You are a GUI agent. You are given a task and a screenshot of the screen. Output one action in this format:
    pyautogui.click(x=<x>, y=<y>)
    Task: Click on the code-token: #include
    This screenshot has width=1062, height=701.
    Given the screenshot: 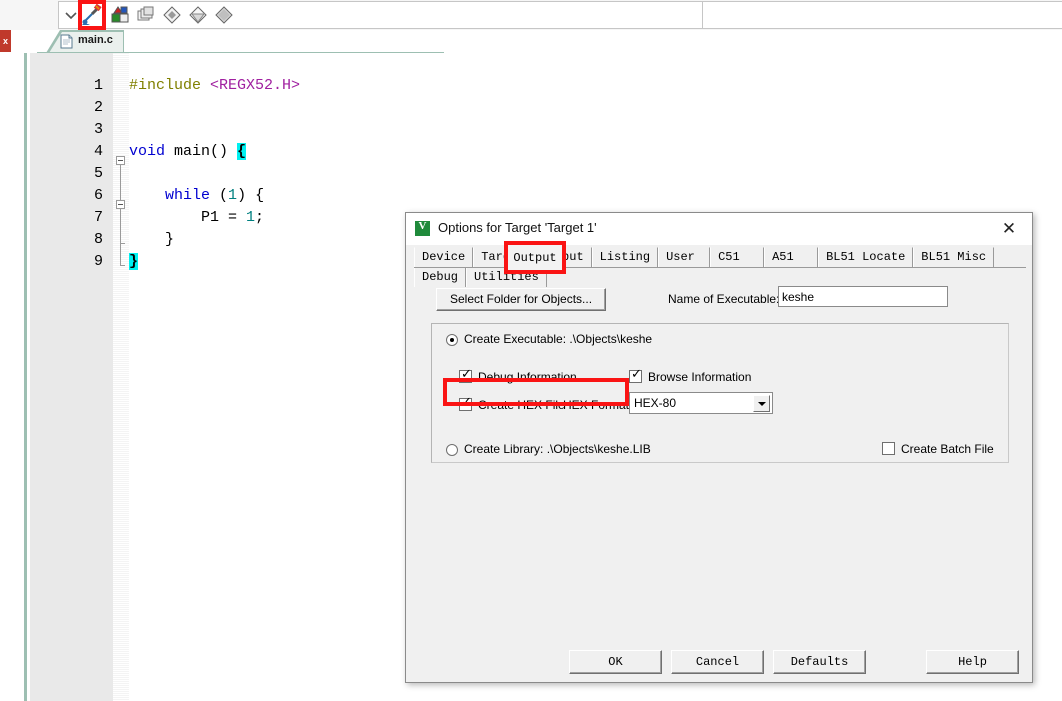 What is the action you would take?
    pyautogui.click(x=170, y=85)
    